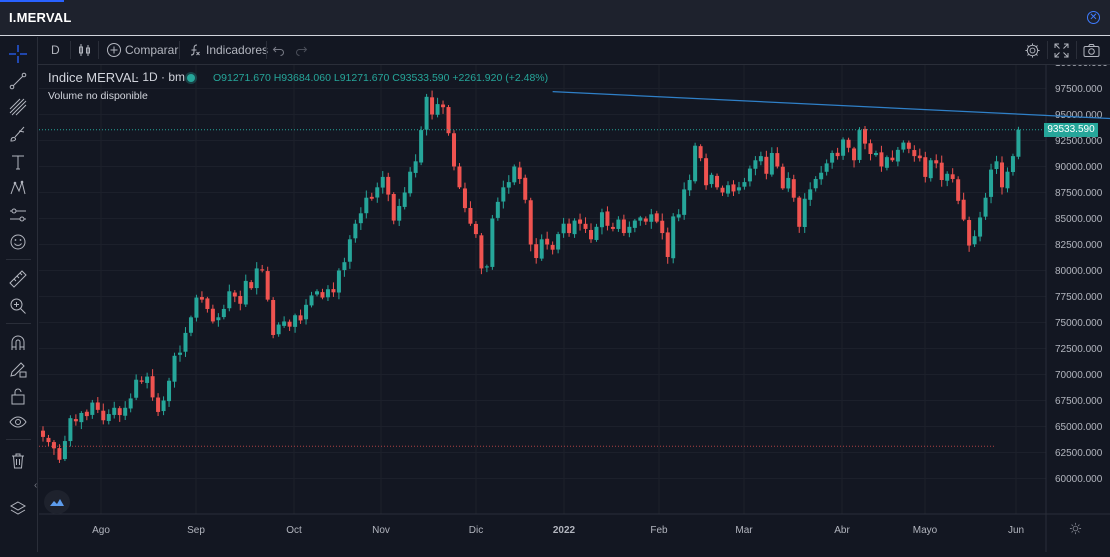  I want to click on undo-icon, so click(278, 51).